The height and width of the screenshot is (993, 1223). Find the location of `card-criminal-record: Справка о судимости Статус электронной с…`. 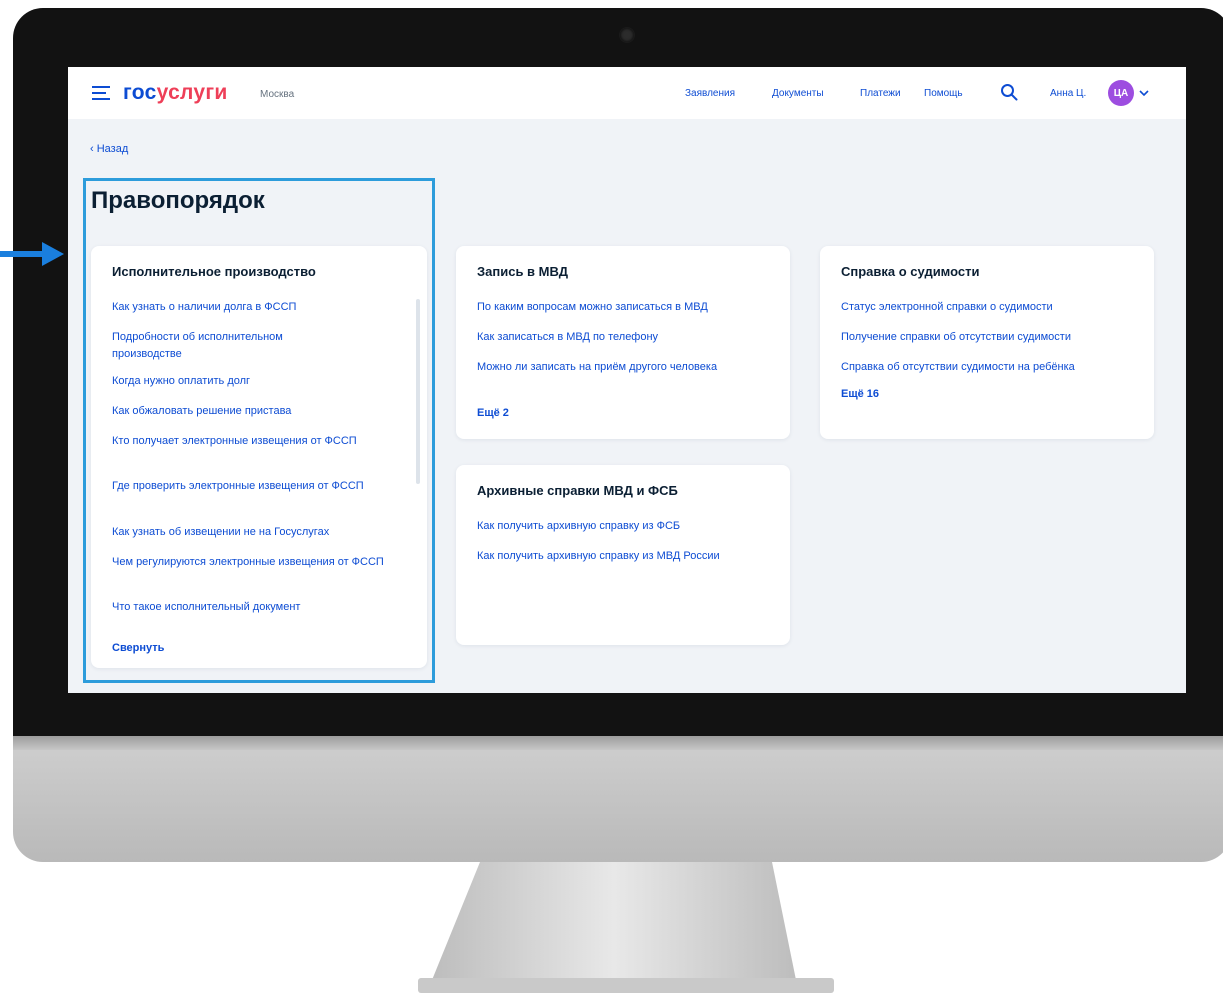

card-criminal-record: Справка о судимости Статус электронной с… is located at coordinates (987, 342).